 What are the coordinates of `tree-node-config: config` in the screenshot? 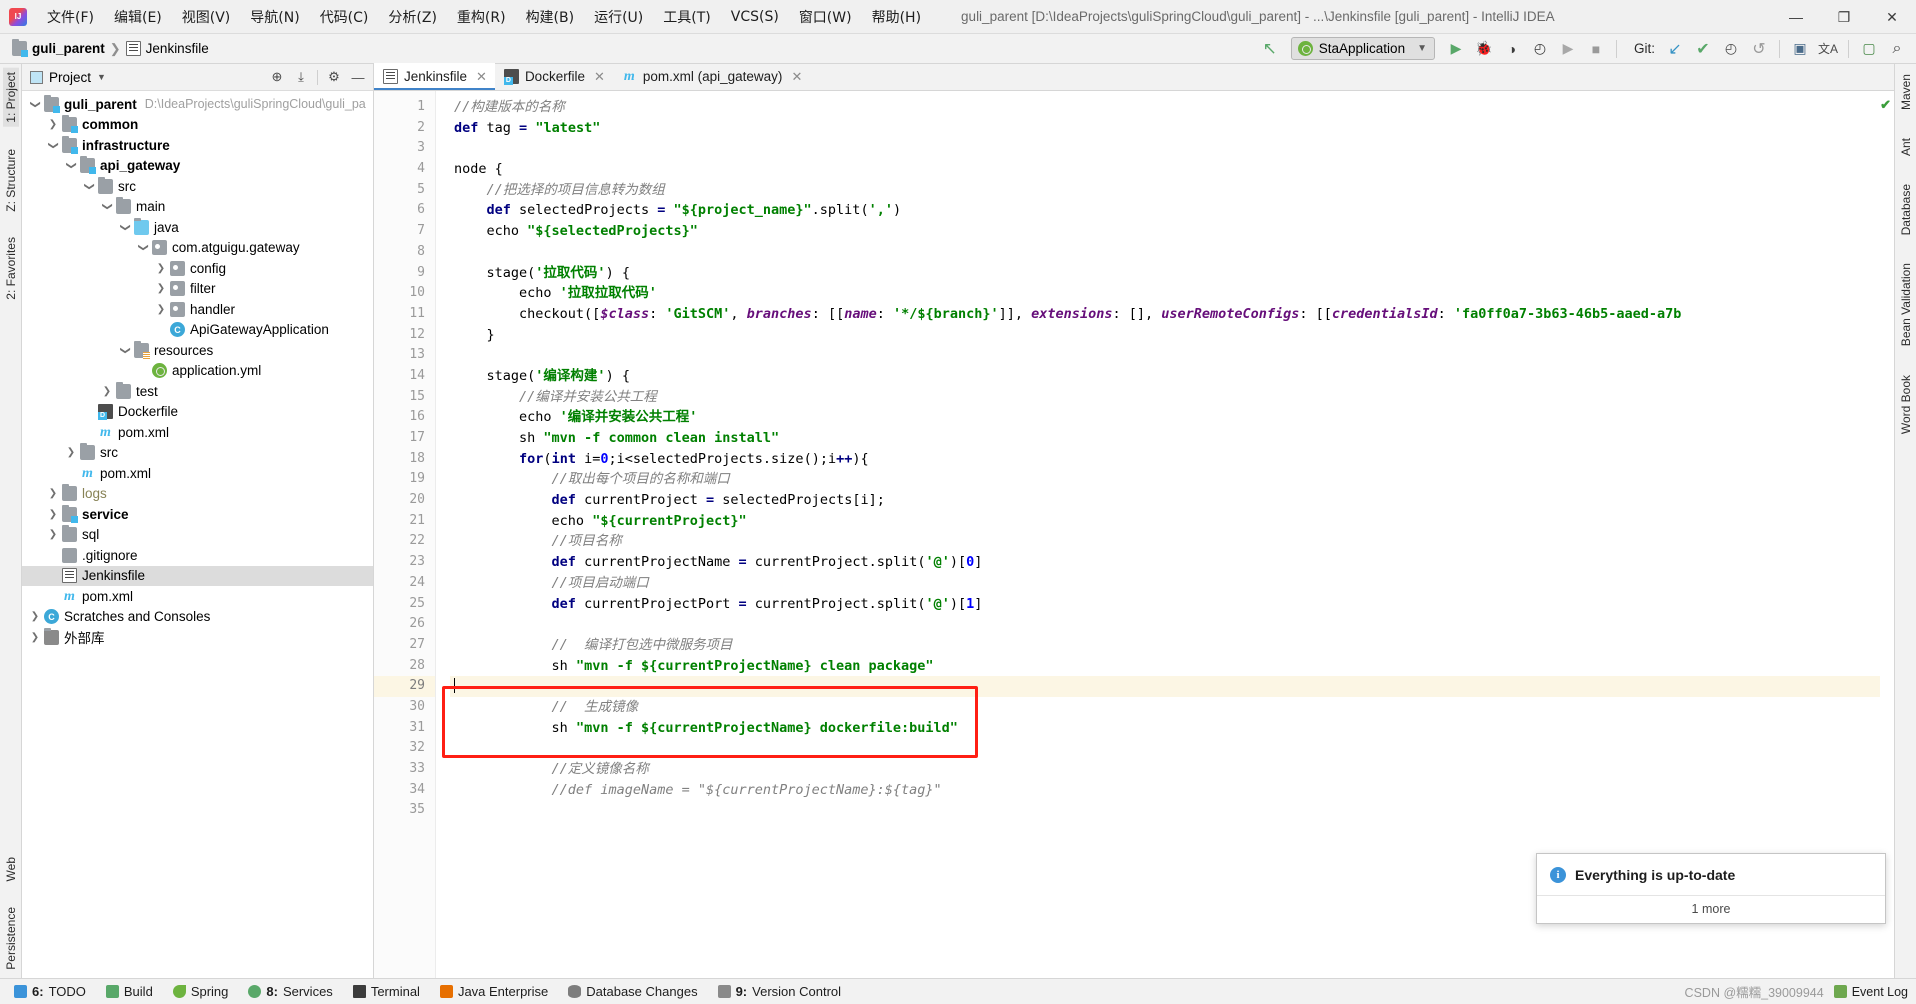 It's located at (197, 268).